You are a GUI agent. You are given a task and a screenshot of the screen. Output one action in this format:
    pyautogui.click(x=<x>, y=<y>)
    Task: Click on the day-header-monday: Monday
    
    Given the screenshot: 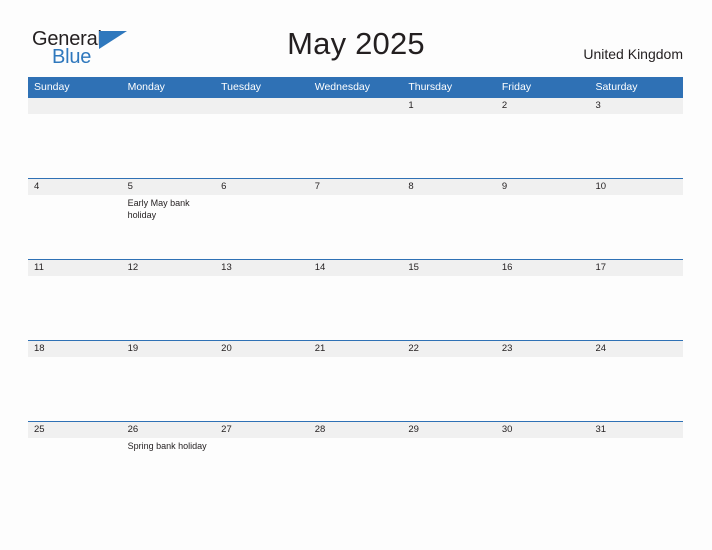 What is the action you would take?
    pyautogui.click(x=146, y=87)
    